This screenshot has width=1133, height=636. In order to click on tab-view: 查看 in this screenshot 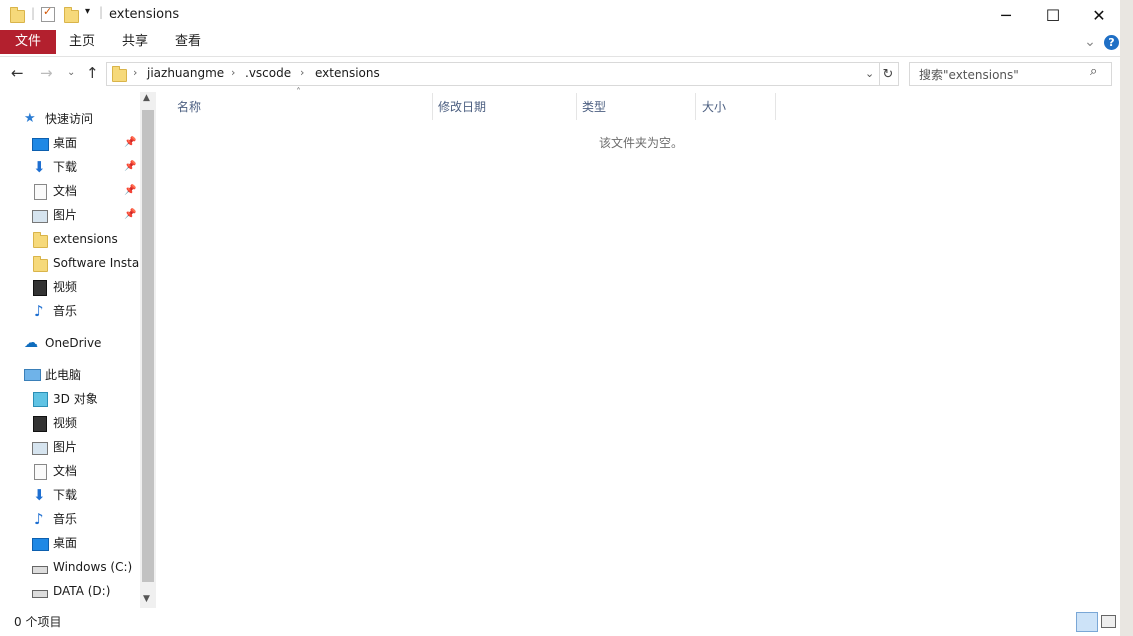, I will do `click(188, 42)`.